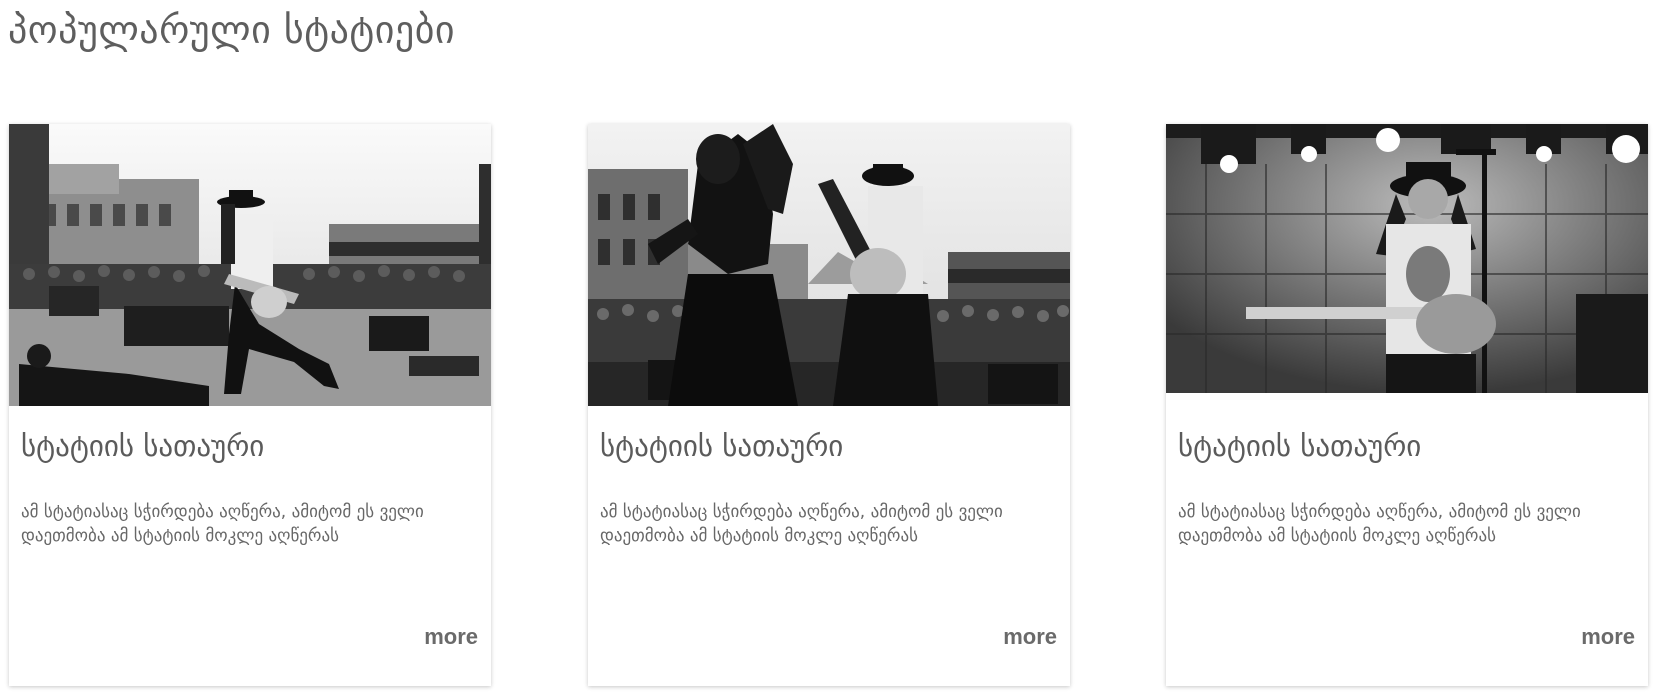  I want to click on section-title: პოპულარული სტატიები, so click(232, 30).